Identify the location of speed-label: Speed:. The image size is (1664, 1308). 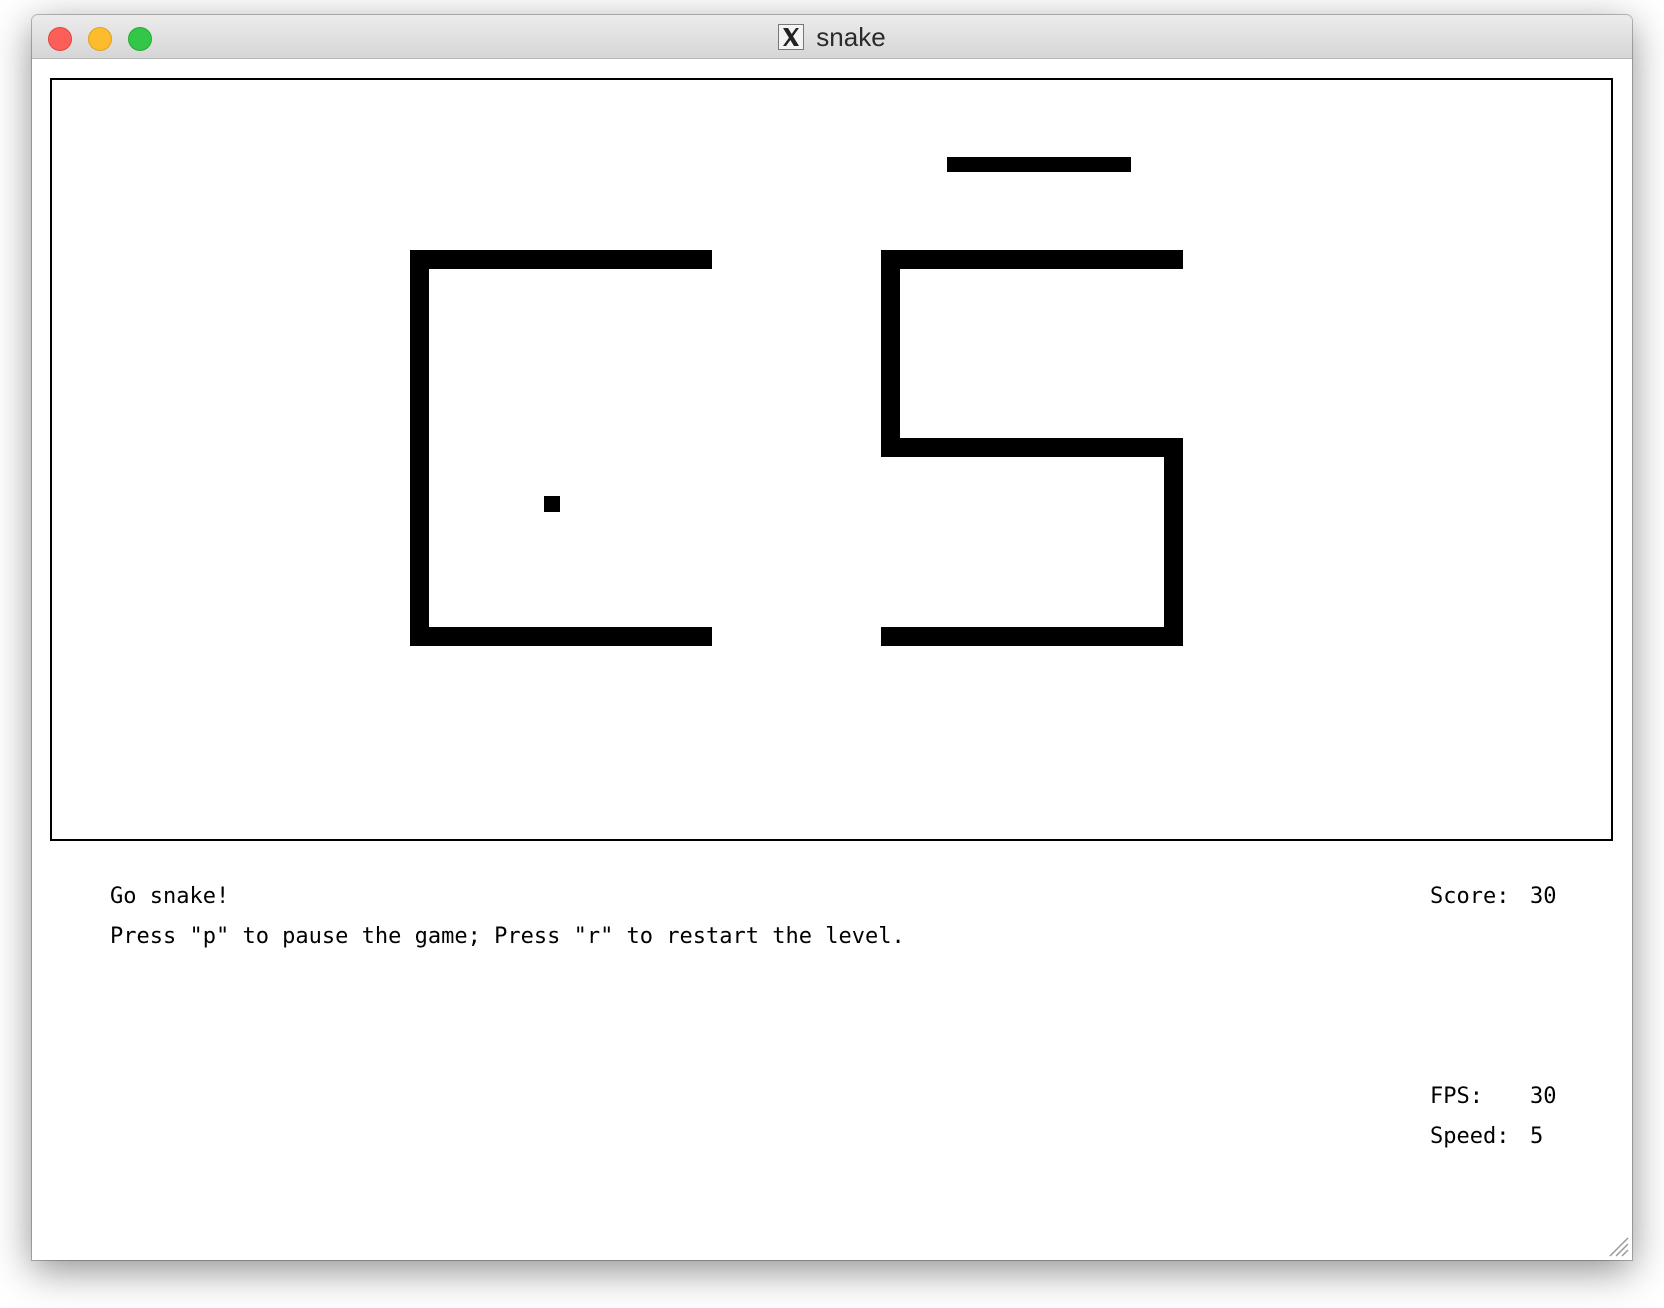
(1470, 1136).